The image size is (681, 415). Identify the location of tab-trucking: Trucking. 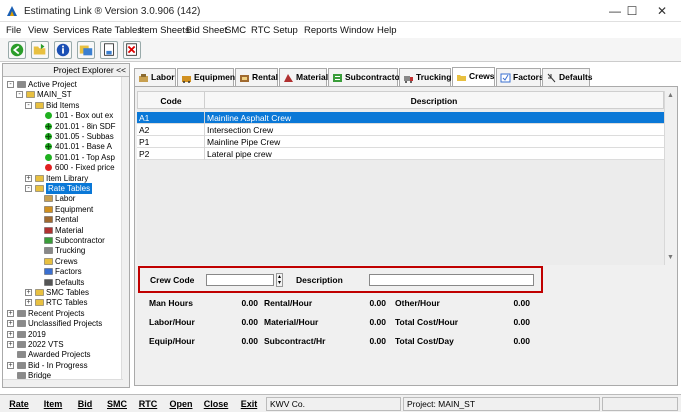
(425, 77).